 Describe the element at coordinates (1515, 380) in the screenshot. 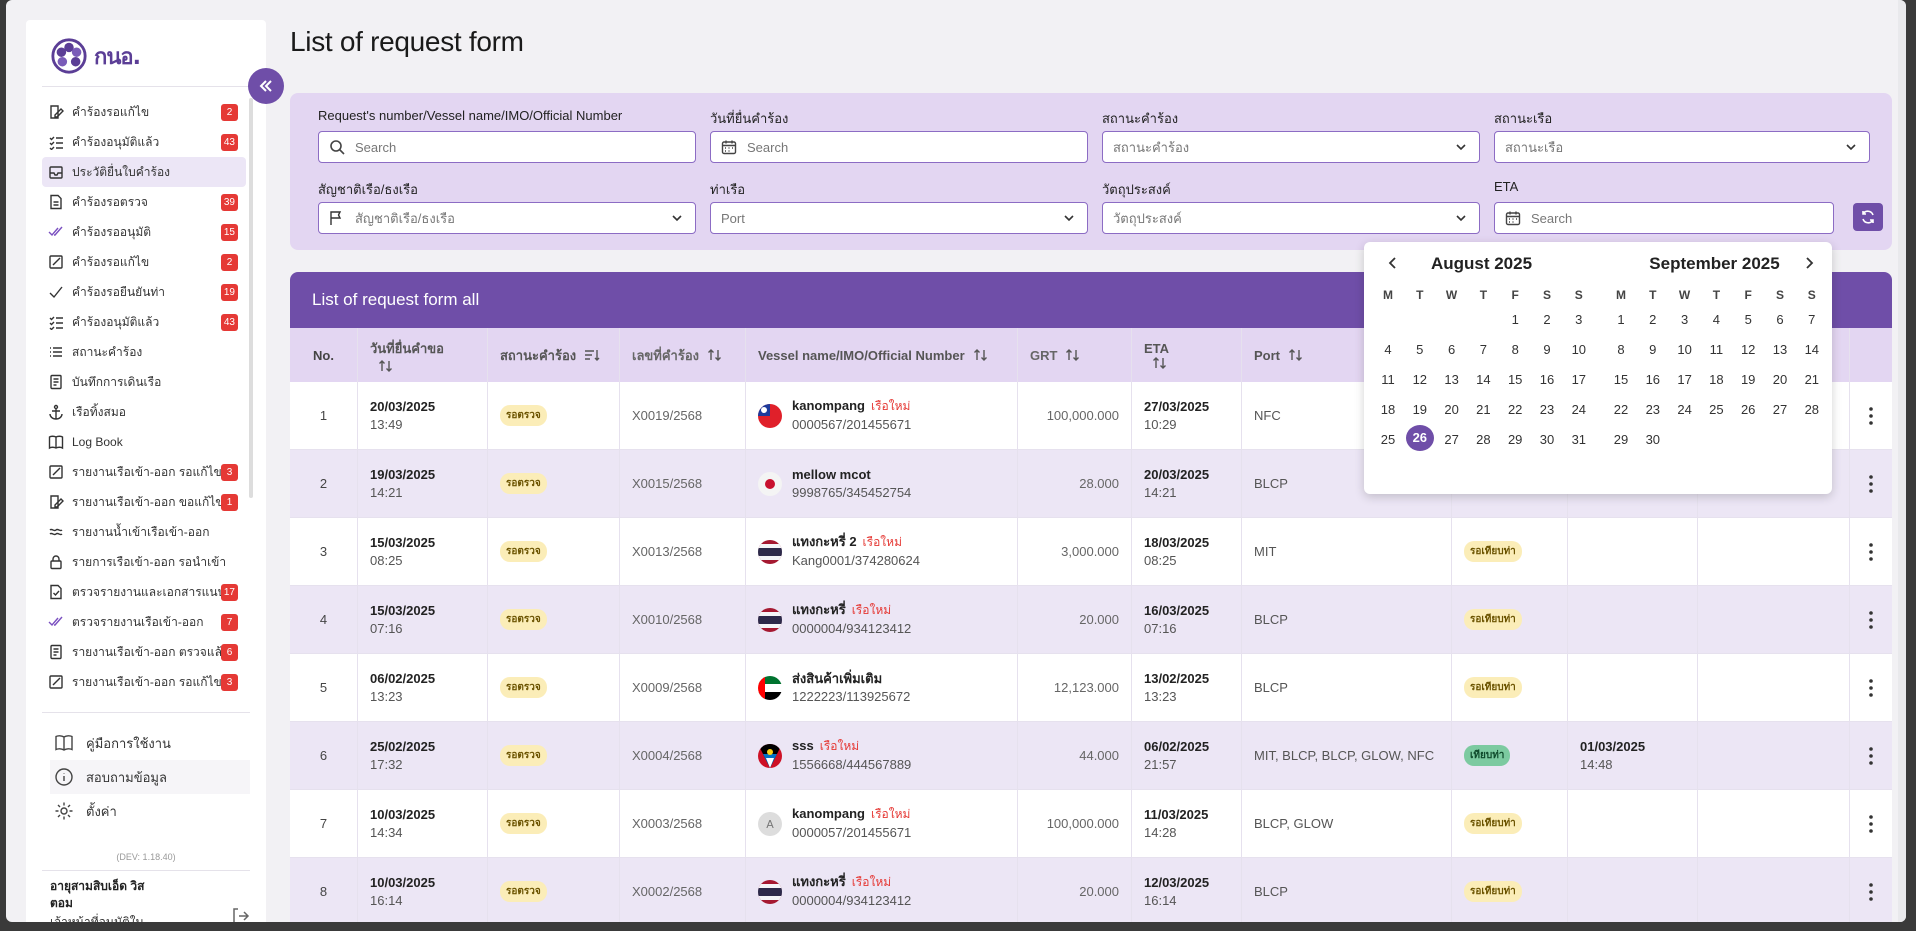

I see `calendar-day: 15` at that location.